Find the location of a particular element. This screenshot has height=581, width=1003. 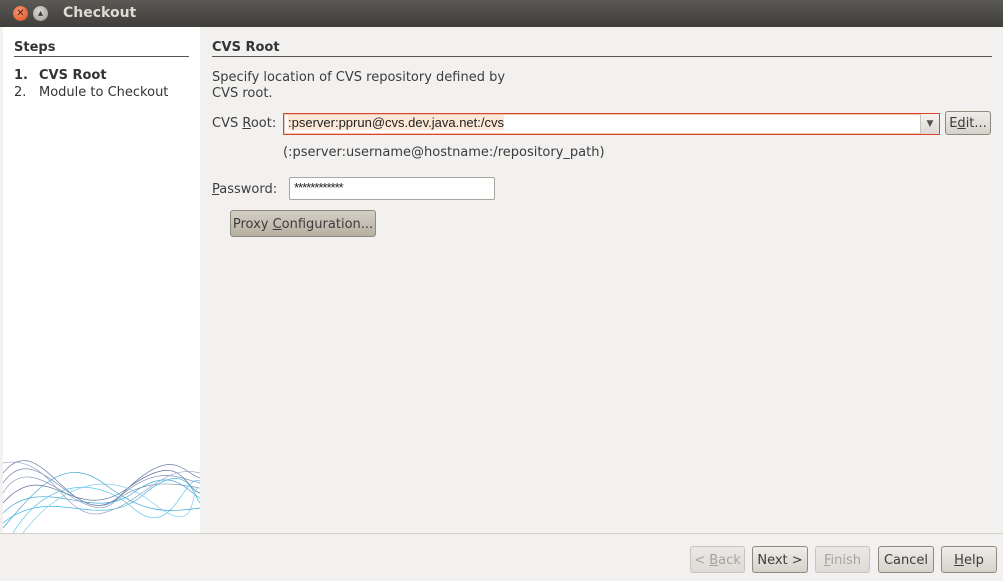

section-title: CVS Root is located at coordinates (246, 47).